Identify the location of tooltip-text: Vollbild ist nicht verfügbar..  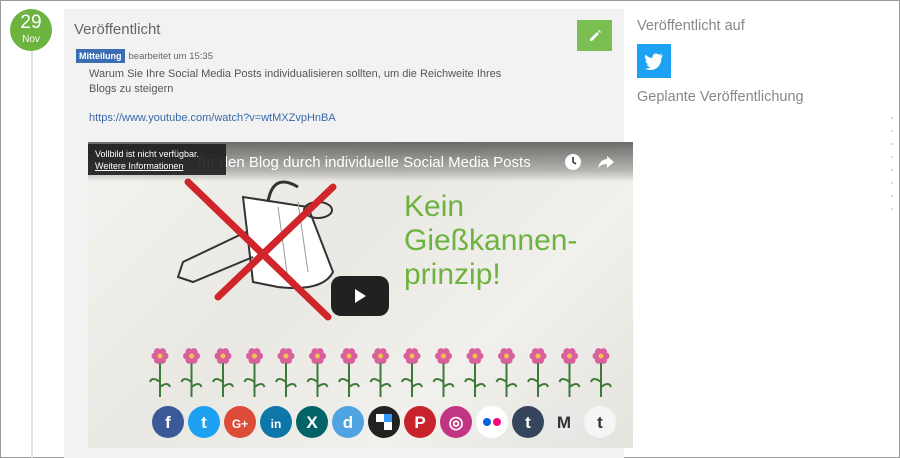
(147, 154).